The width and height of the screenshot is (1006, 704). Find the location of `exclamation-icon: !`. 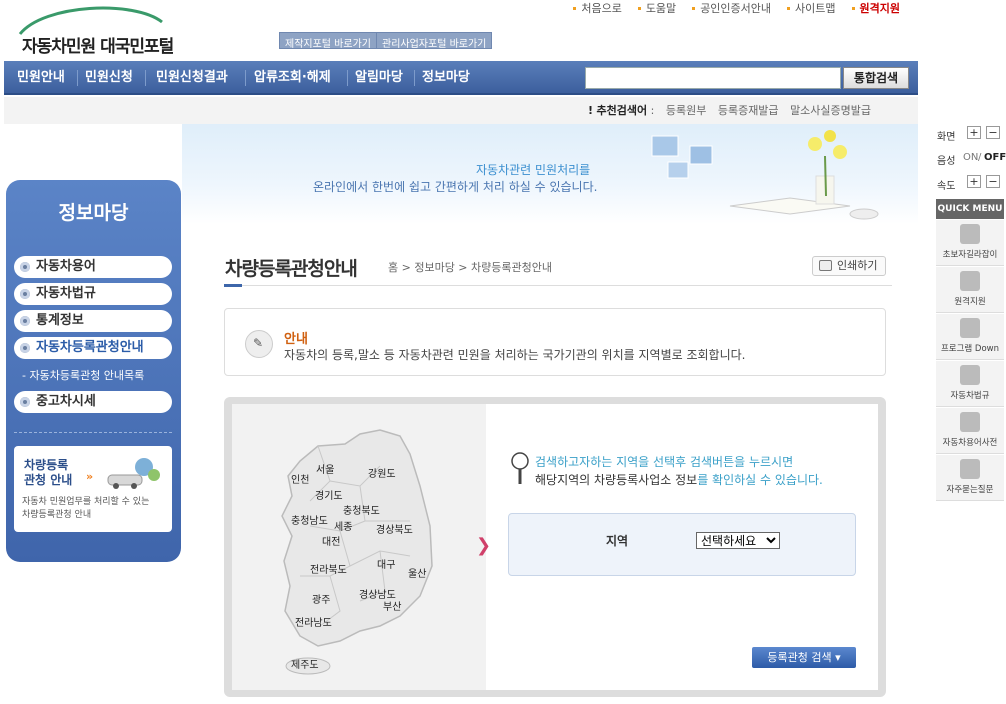

exclamation-icon: ! is located at coordinates (591, 110).